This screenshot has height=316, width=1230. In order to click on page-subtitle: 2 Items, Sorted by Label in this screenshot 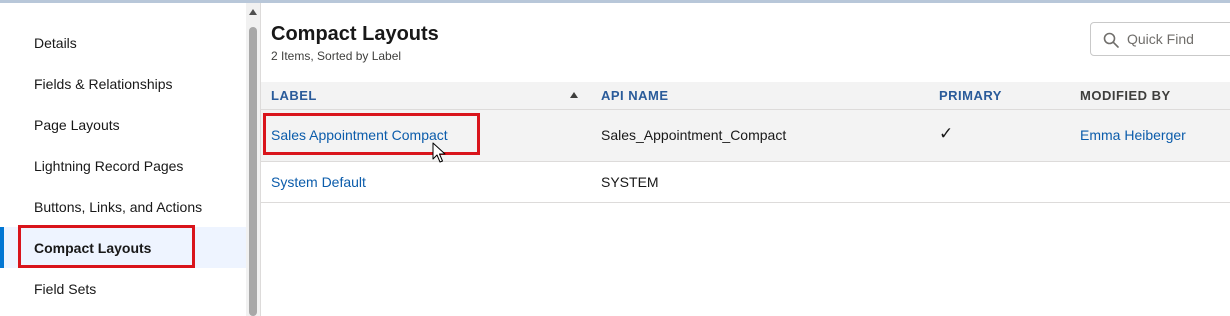, I will do `click(336, 56)`.